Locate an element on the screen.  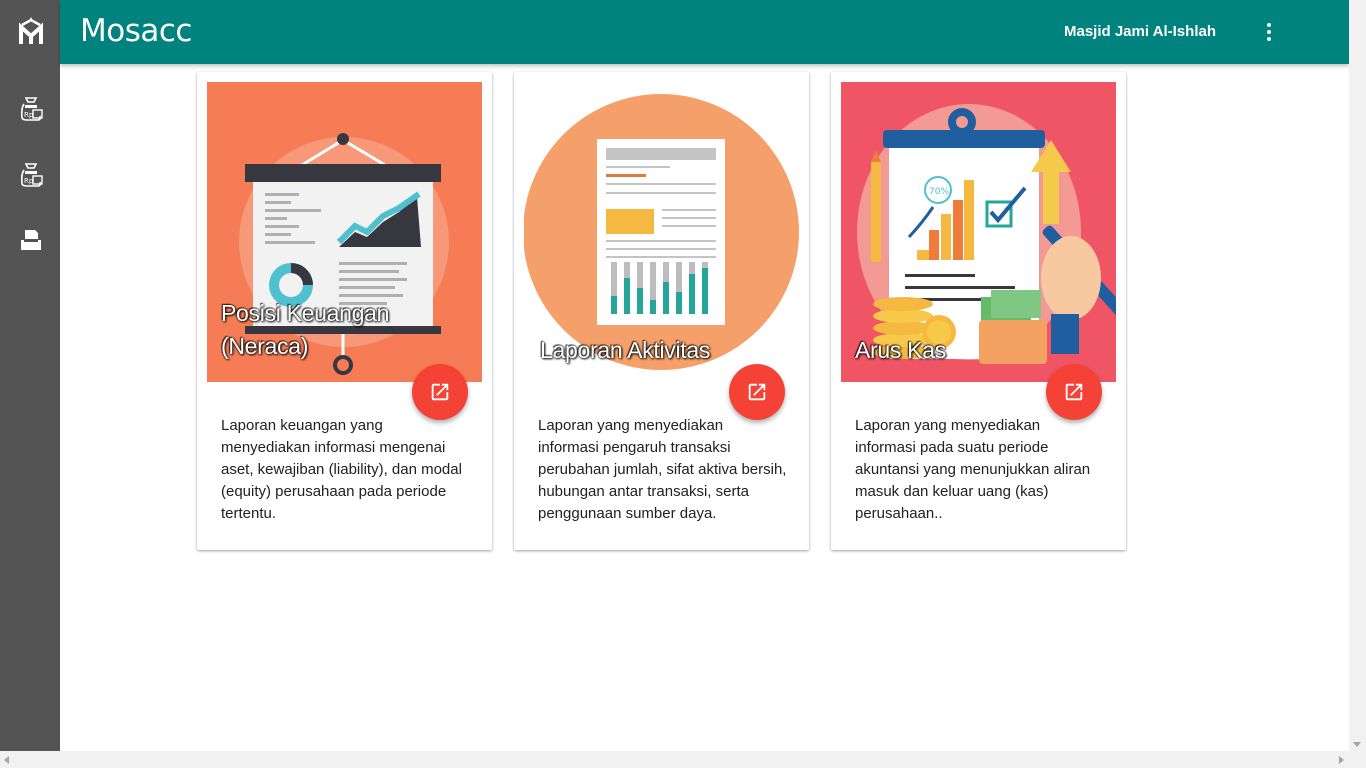
presentation-board-illustration: Posisi Keuangan (Neraca) is located at coordinates (344, 232).